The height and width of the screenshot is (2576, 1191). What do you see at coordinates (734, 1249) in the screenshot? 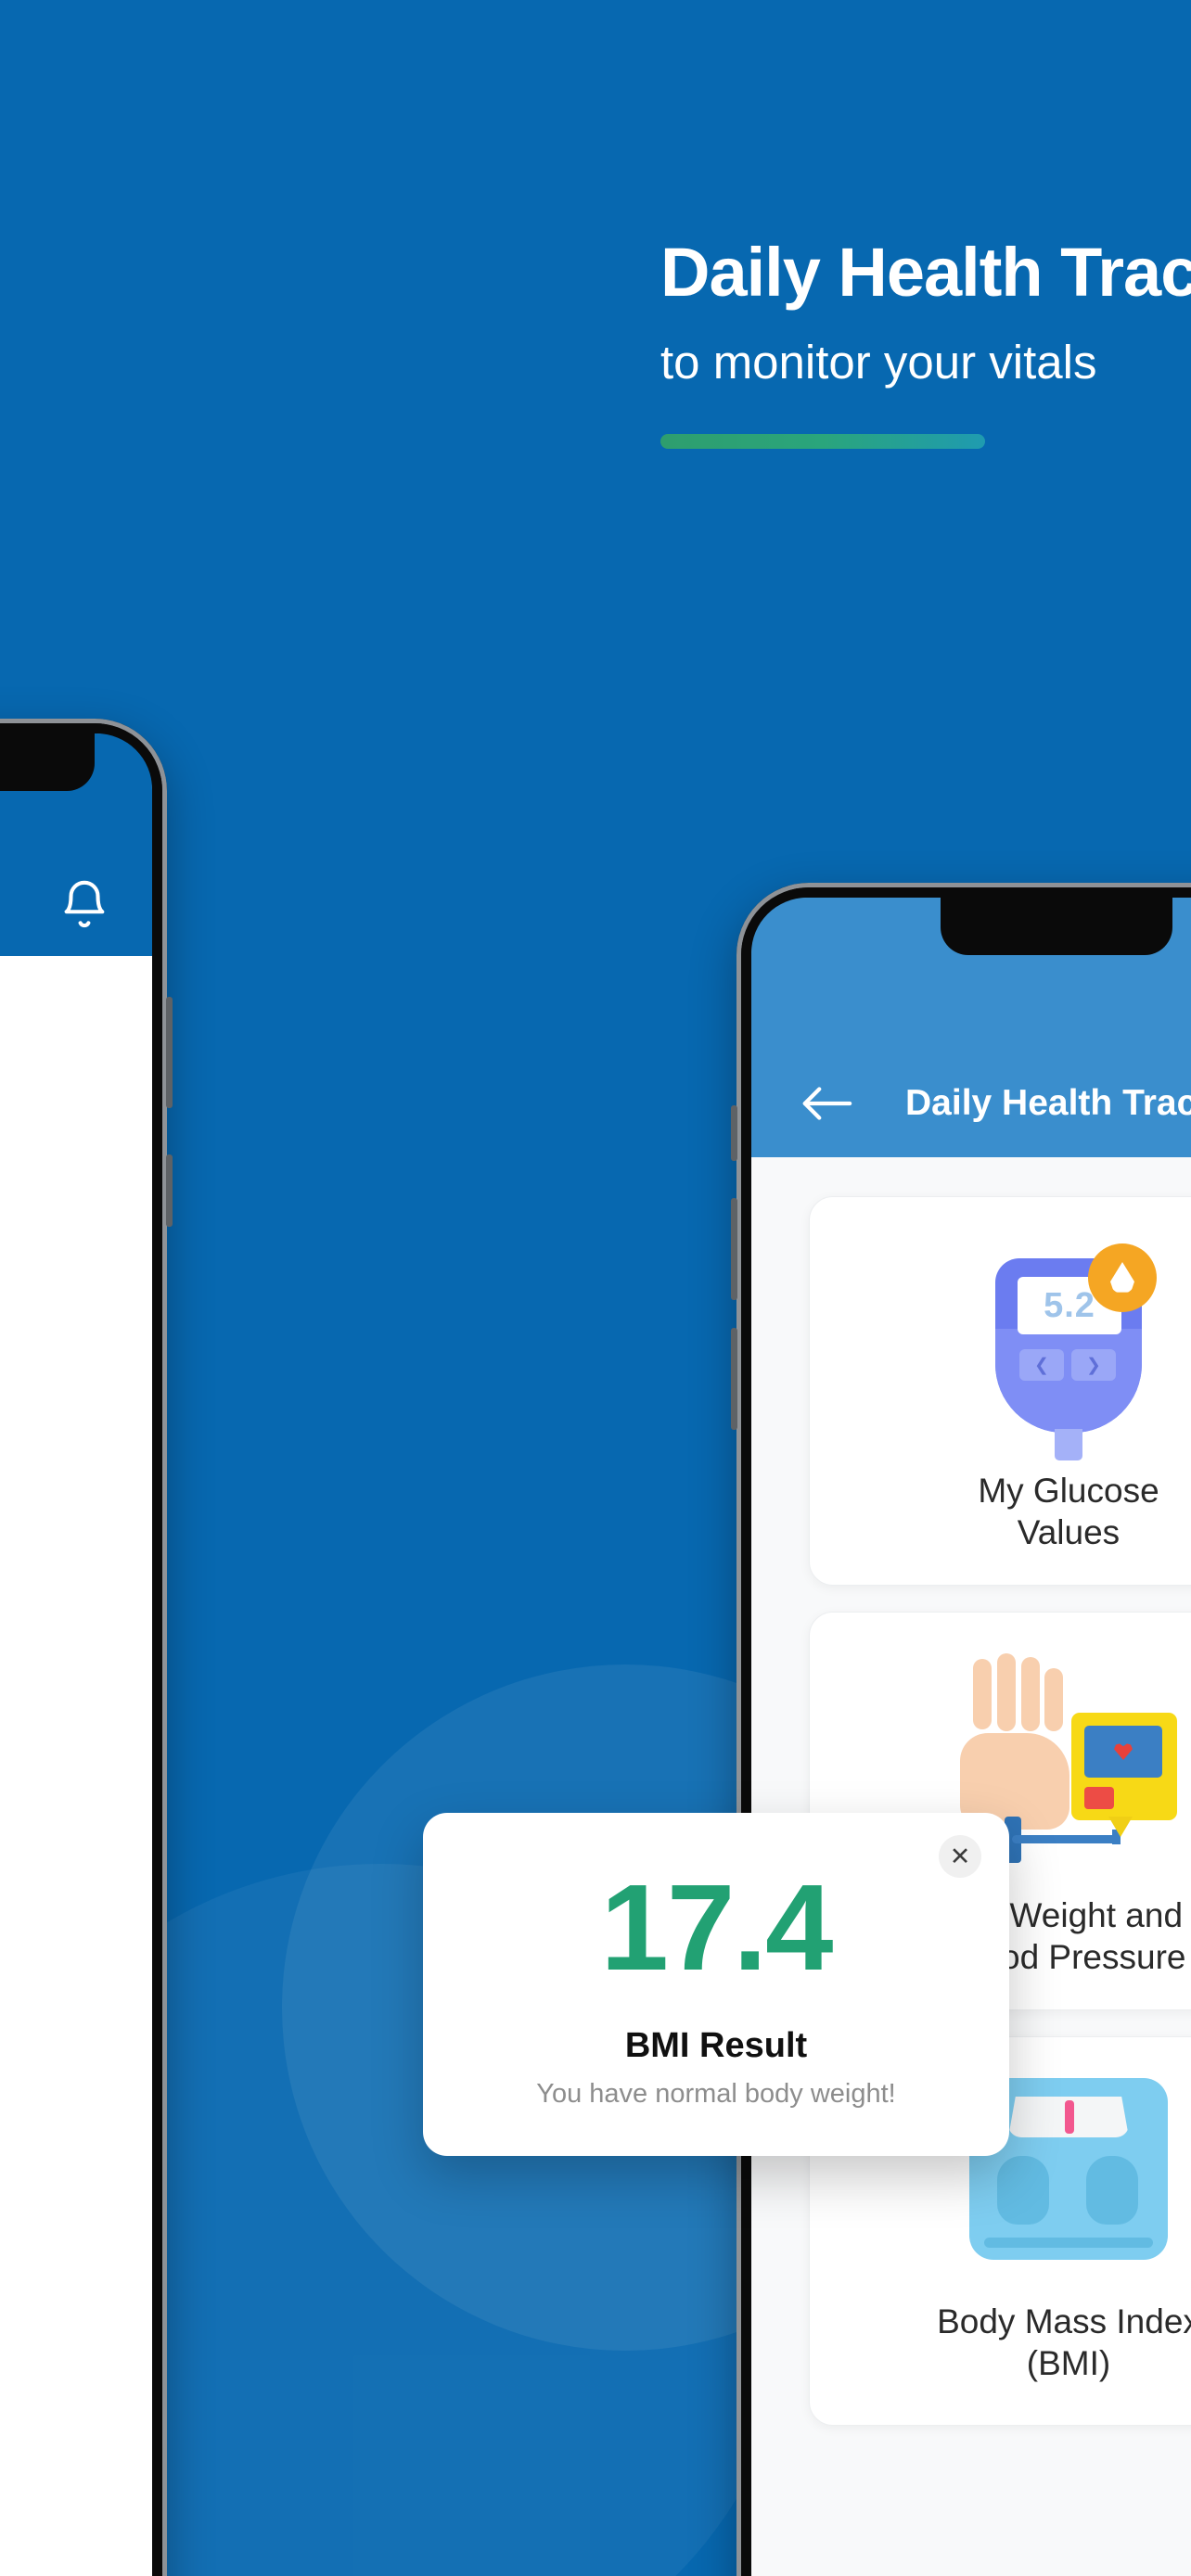
I see `volume-up-button-right-phone` at bounding box center [734, 1249].